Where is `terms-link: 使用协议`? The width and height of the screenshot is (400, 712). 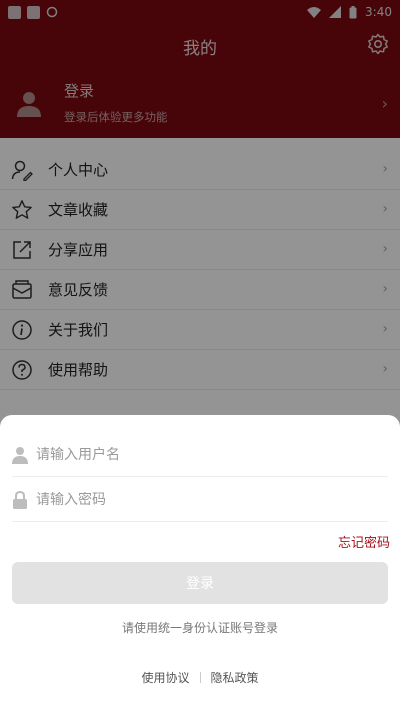
terms-link: 使用协议 is located at coordinates (165, 677).